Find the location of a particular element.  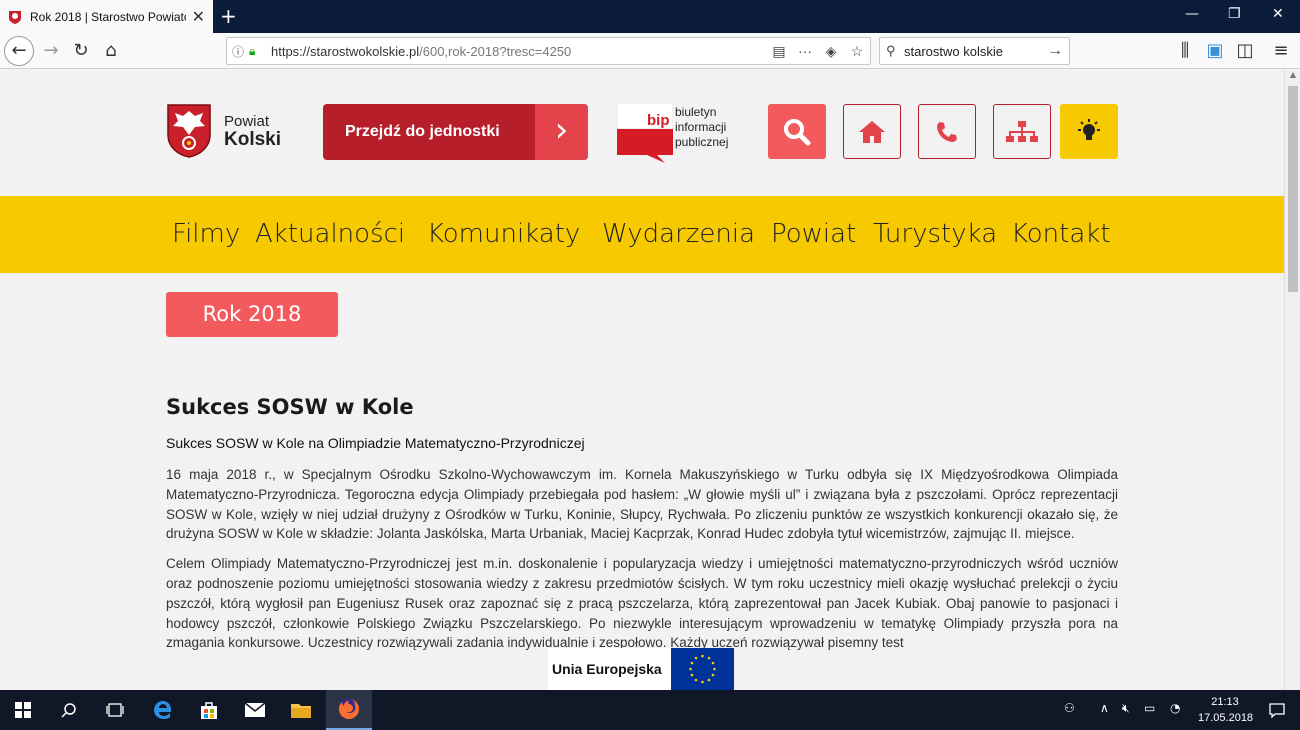

notification-icon is located at coordinates (1277, 710).